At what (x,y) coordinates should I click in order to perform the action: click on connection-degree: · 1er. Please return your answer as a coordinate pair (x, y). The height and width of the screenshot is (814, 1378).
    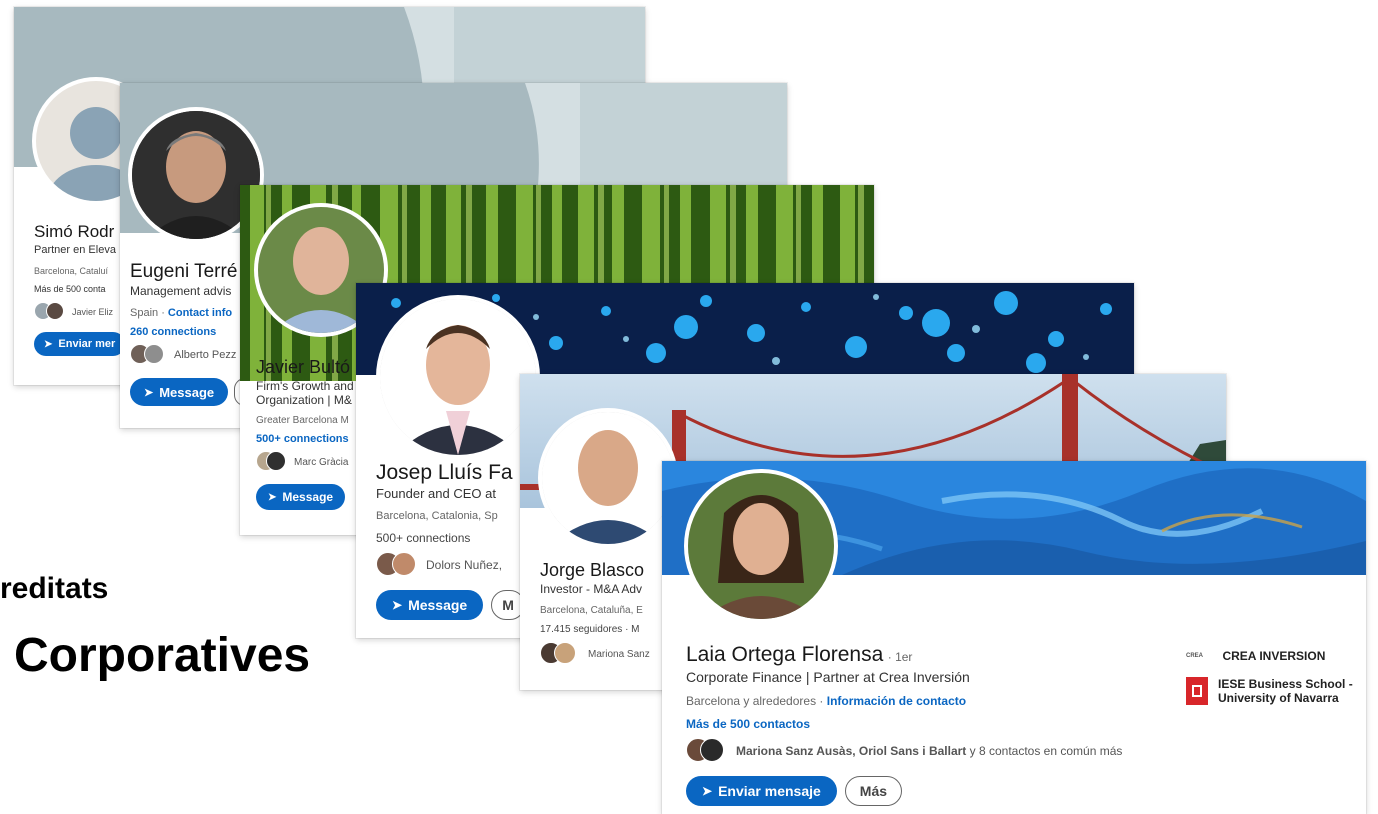
    Looking at the image, I should click on (900, 657).